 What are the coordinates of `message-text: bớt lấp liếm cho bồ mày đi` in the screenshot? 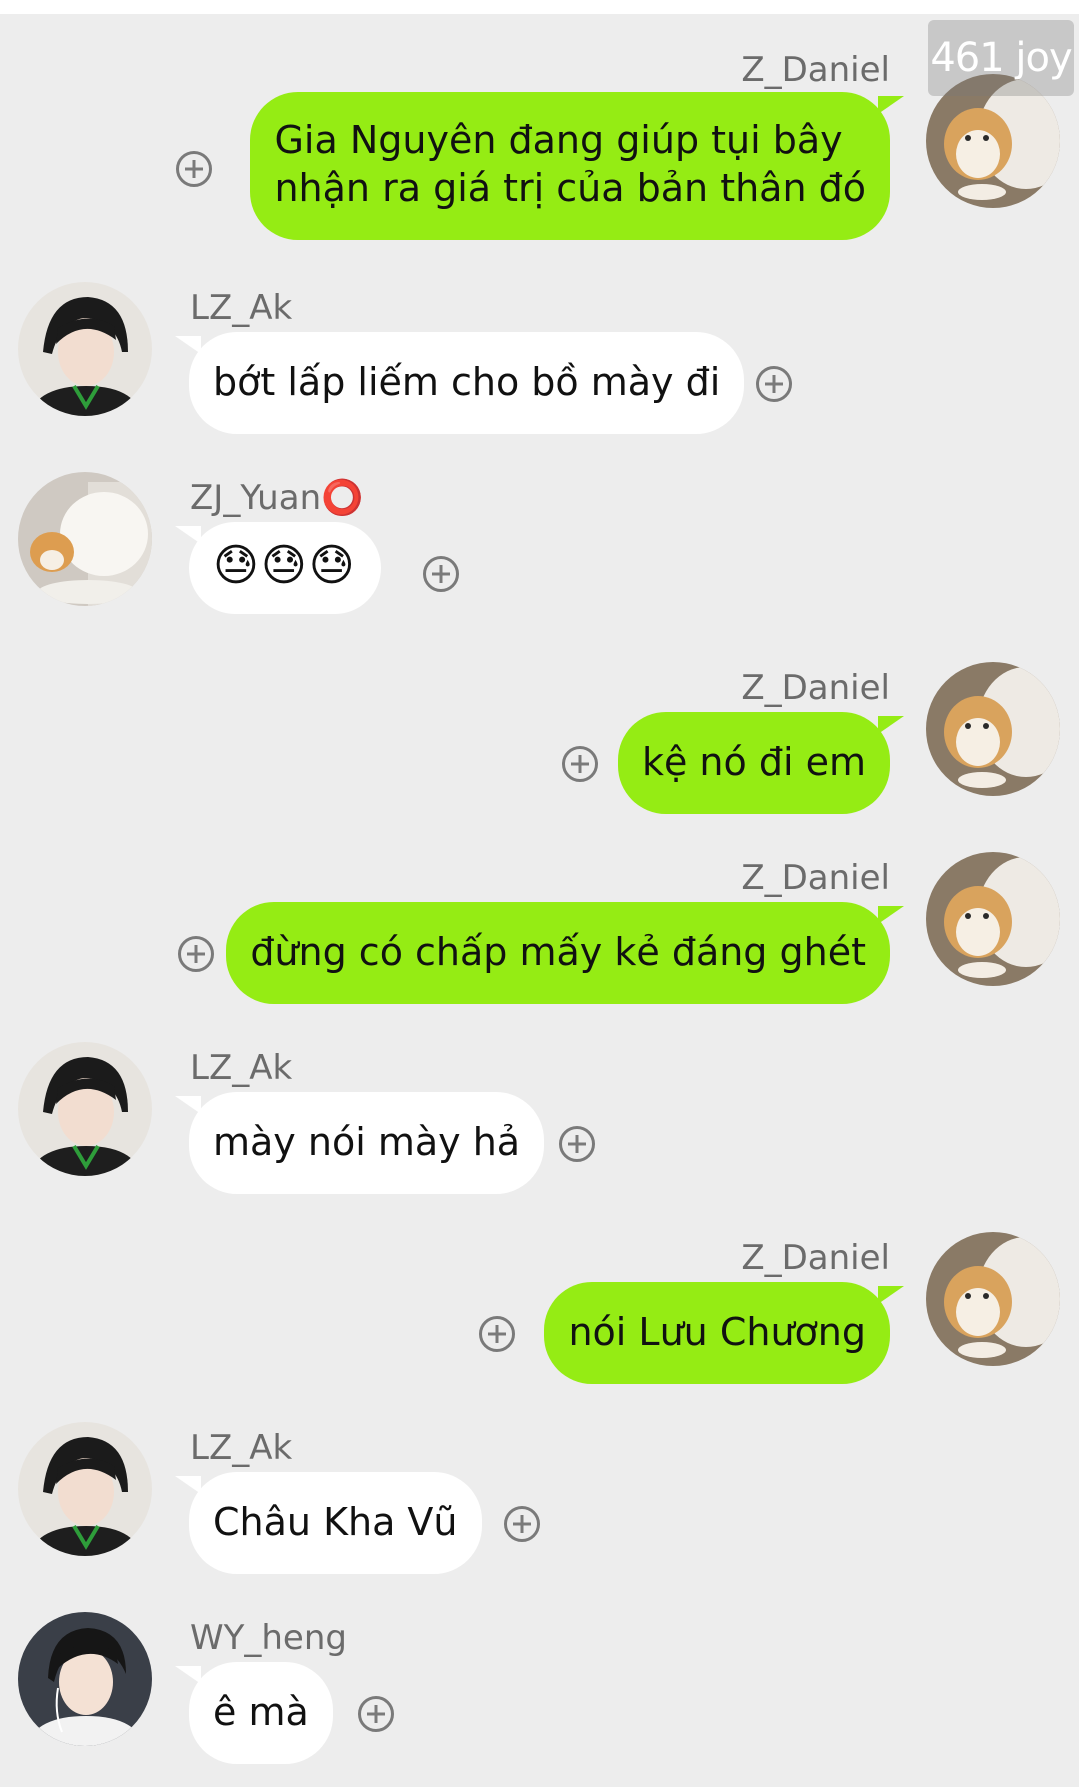 It's located at (467, 382).